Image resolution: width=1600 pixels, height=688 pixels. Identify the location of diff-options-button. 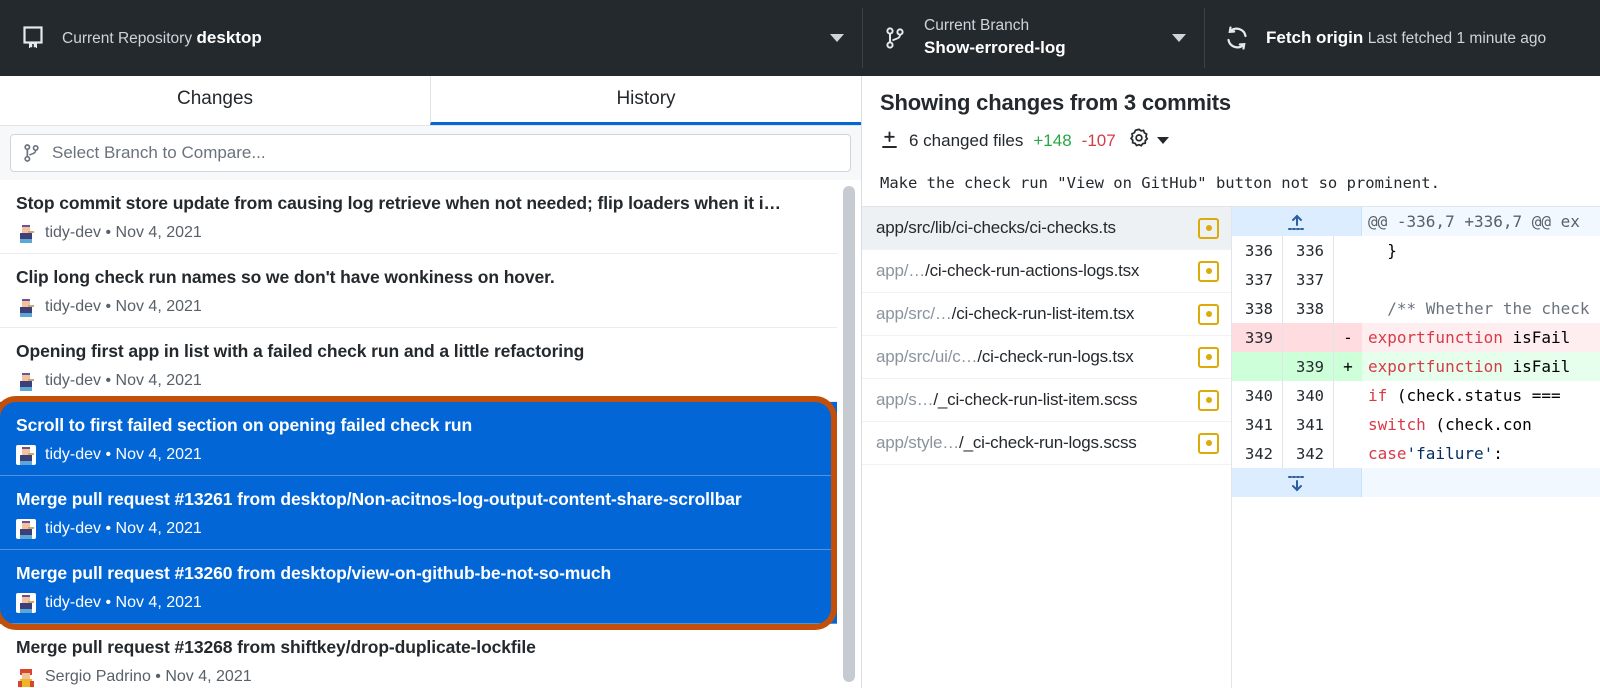
(1148, 140).